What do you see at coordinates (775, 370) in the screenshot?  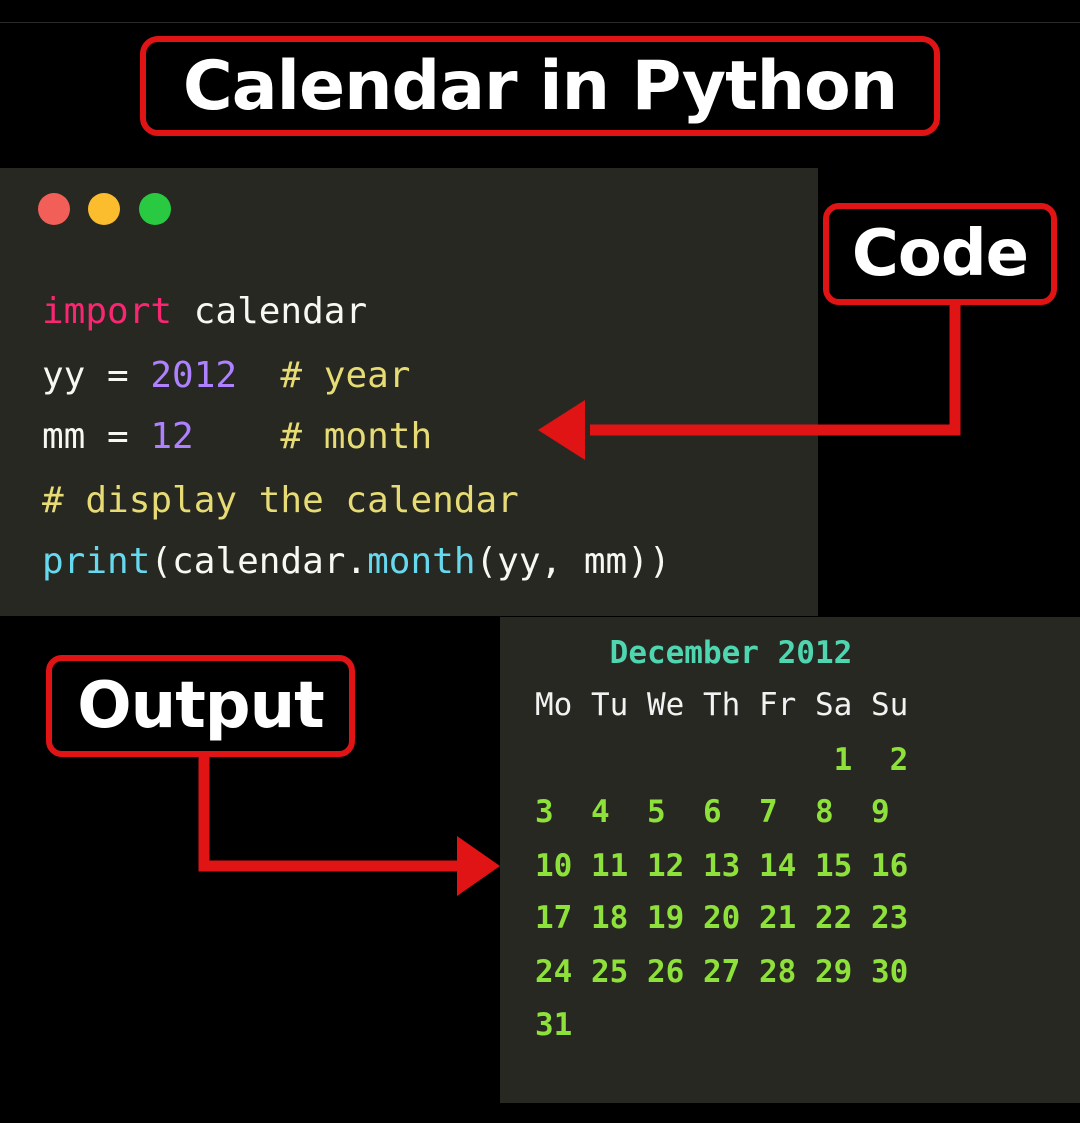 I see `code-arrow-line` at bounding box center [775, 370].